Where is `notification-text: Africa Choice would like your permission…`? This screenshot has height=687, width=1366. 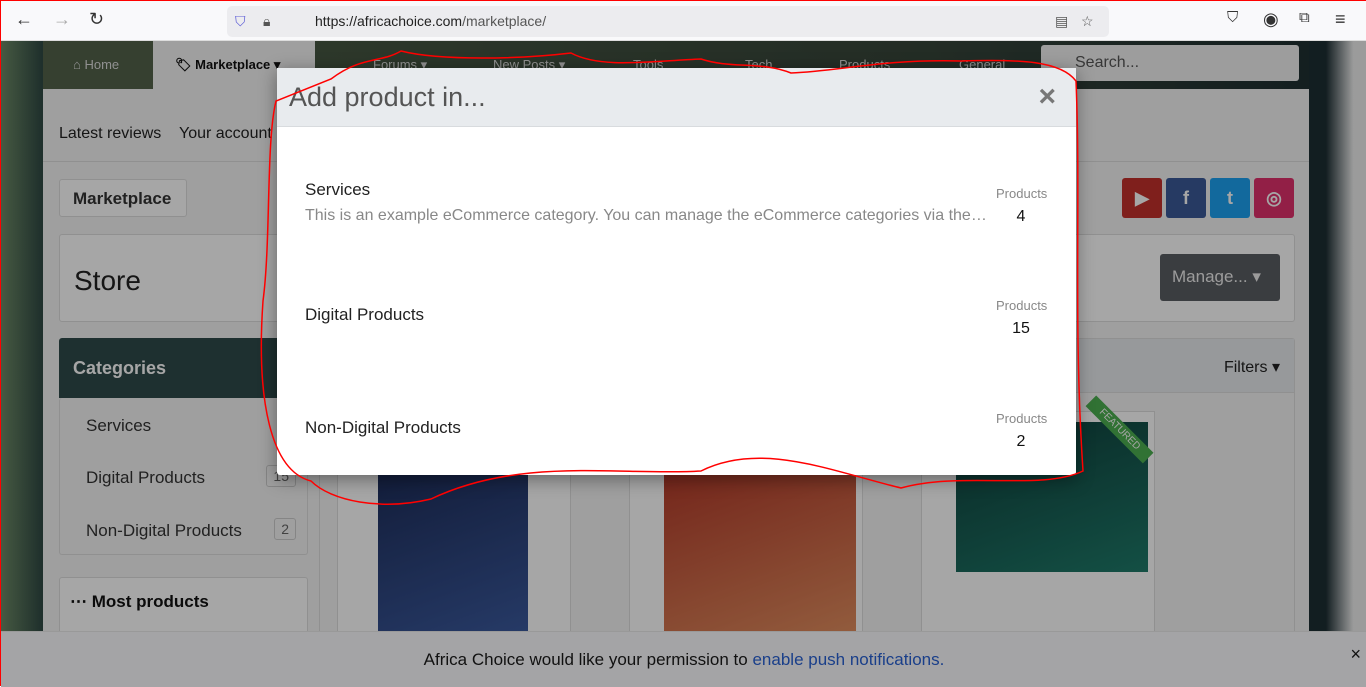
notification-text: Africa Choice would like your permission… is located at coordinates (588, 659).